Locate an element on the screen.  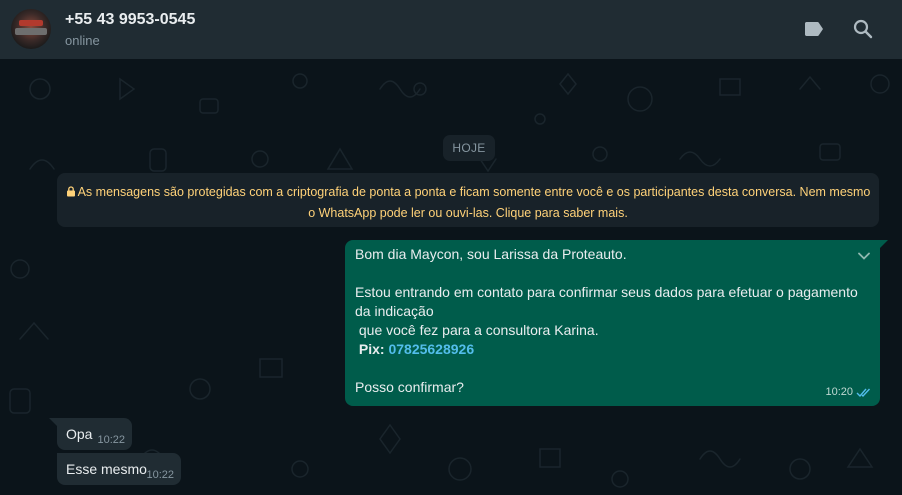
message-line: Posso confirmar? is located at coordinates (409, 387).